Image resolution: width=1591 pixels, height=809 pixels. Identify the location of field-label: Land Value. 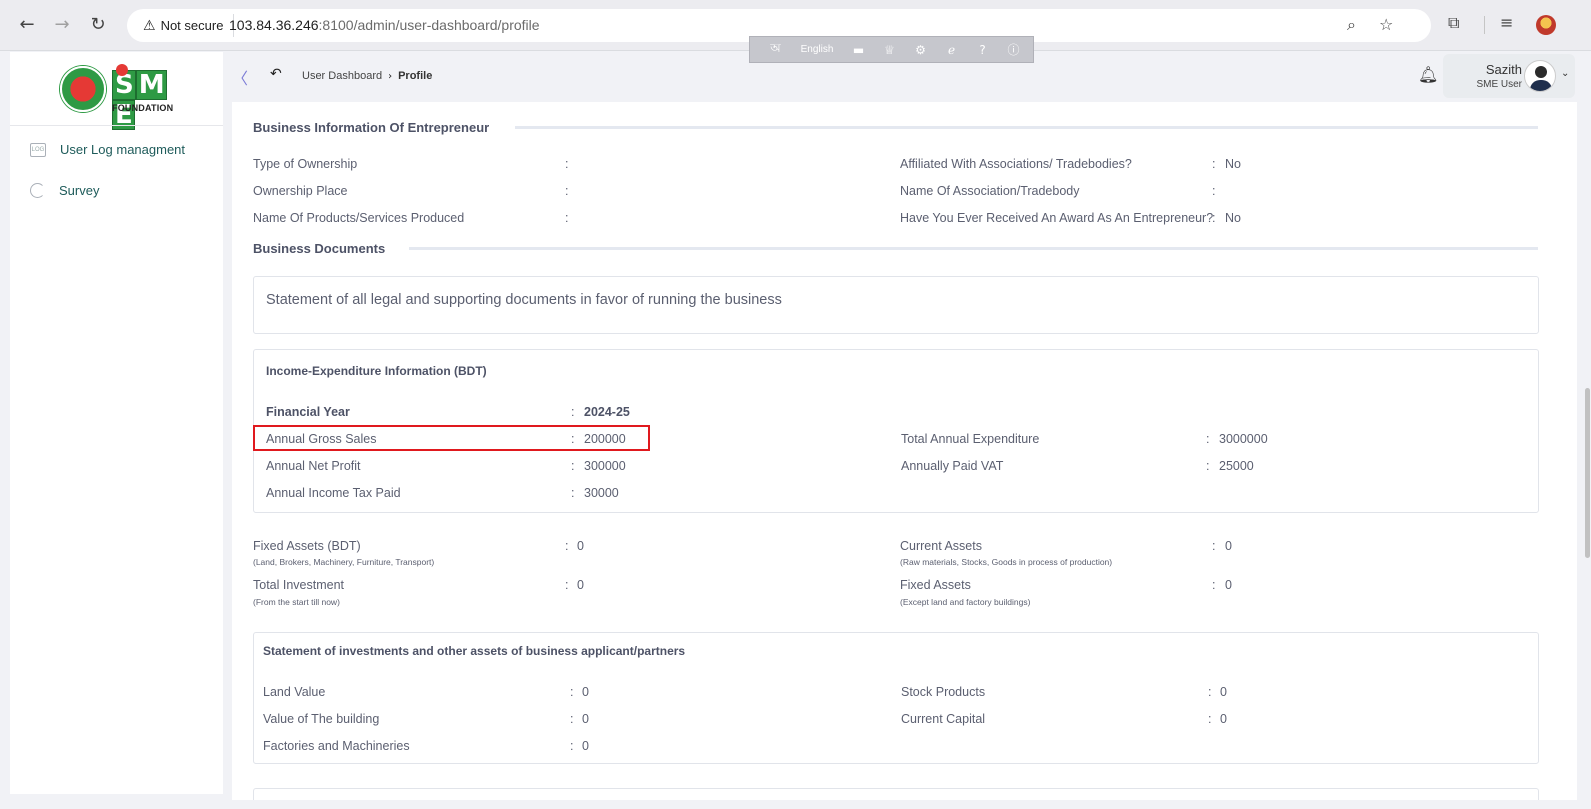
(294, 692).